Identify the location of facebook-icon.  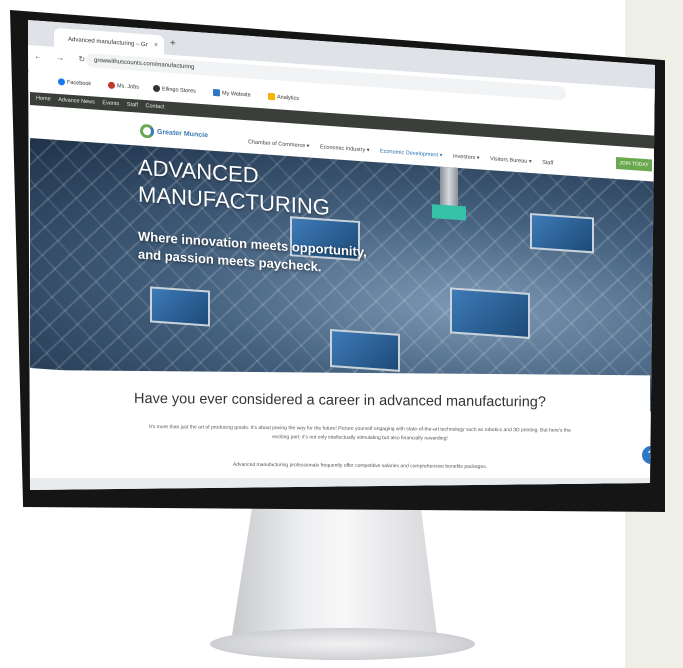
(61, 82).